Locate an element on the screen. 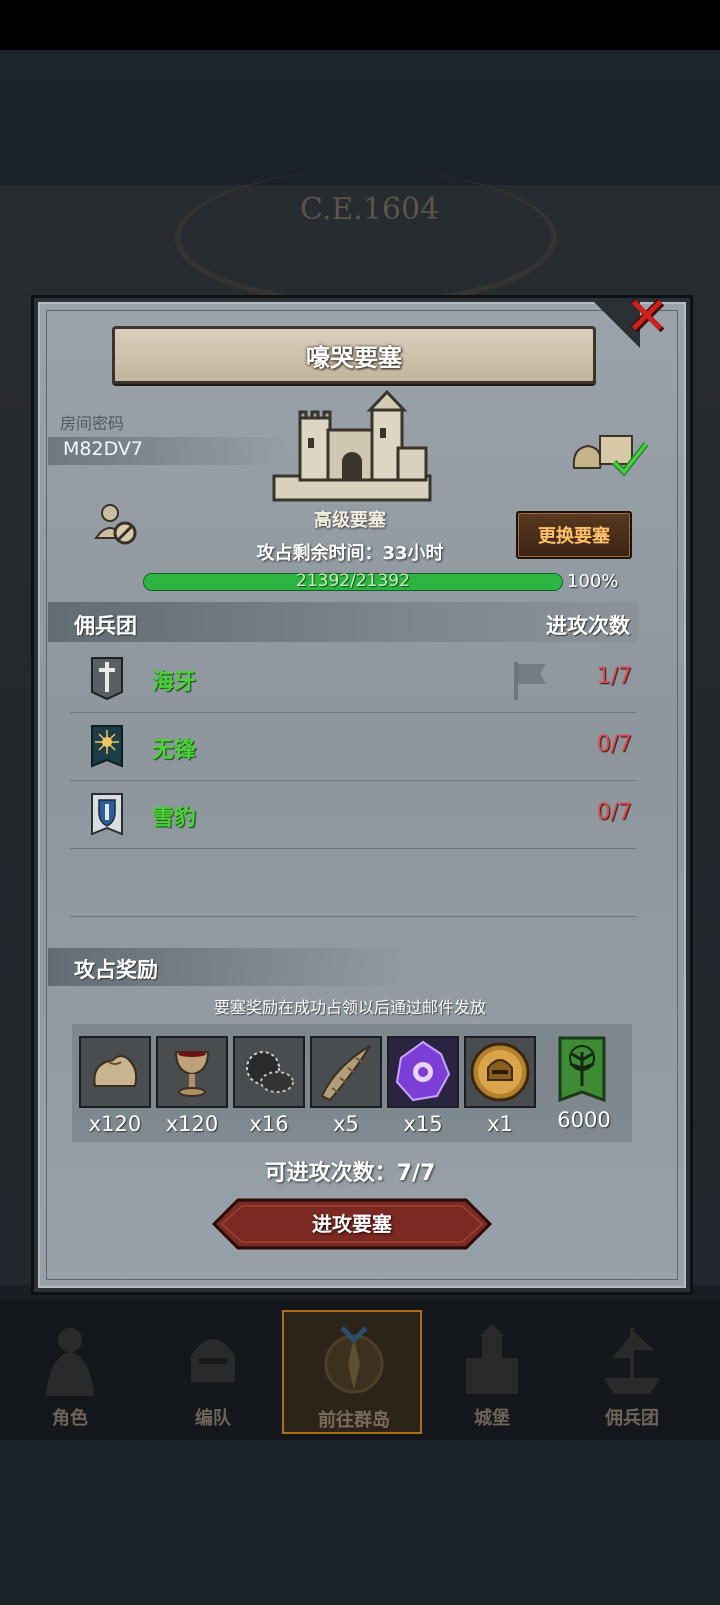 This screenshot has height=1605, width=720. reward-qty: x15 is located at coordinates (423, 1124).